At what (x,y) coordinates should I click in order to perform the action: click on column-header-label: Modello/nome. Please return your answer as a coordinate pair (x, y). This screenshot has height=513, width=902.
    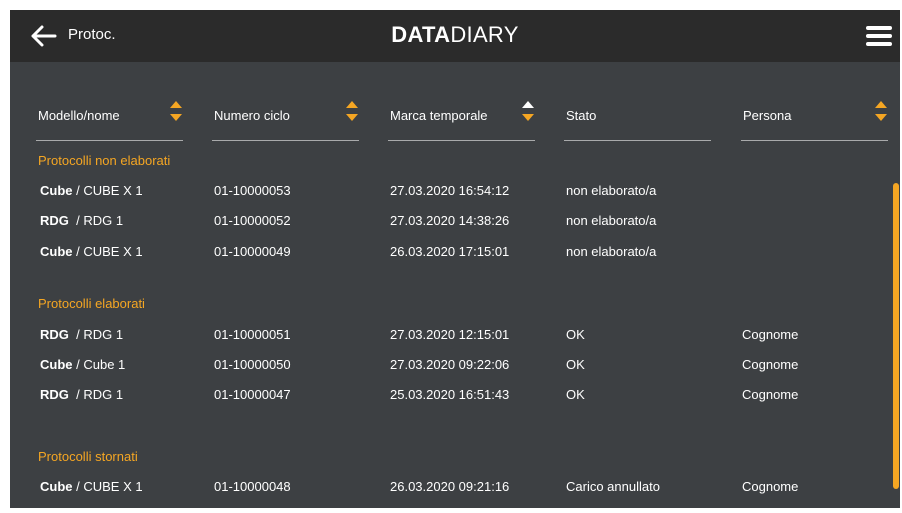
    Looking at the image, I should click on (79, 115).